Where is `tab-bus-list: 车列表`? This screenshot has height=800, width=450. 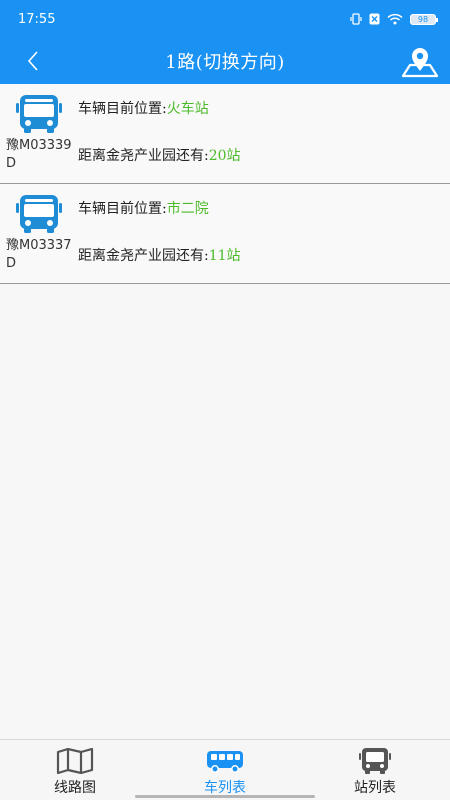
tab-bus-list: 车列表 is located at coordinates (225, 770).